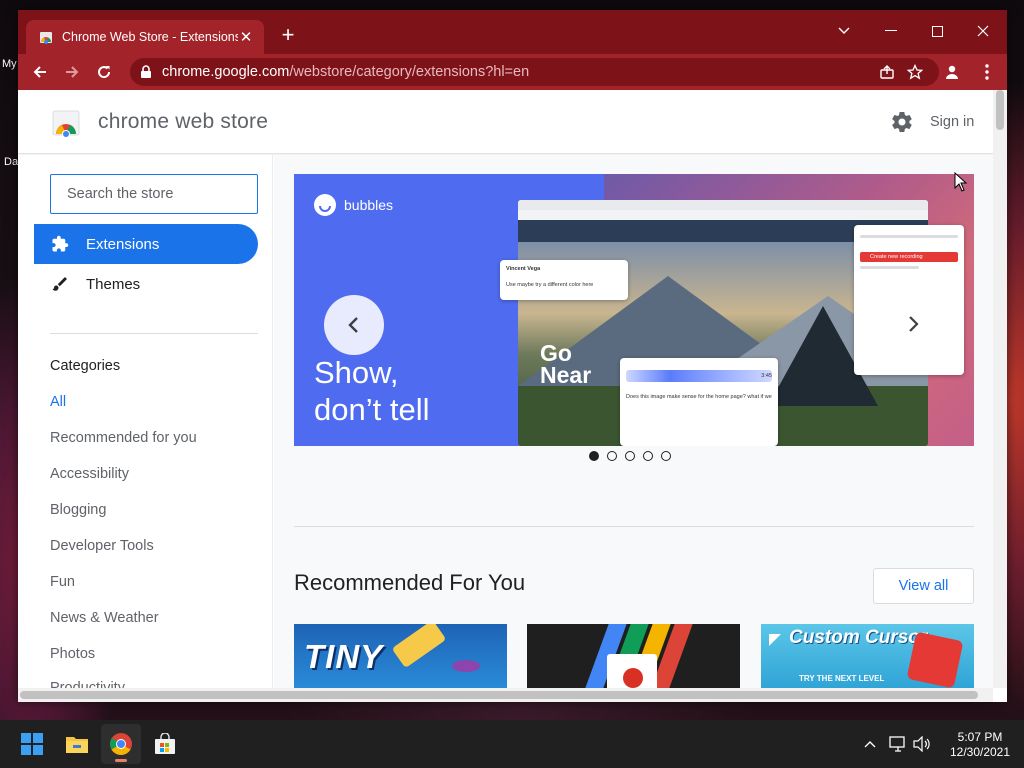  What do you see at coordinates (354, 325) in the screenshot?
I see `carousel-prev-button` at bounding box center [354, 325].